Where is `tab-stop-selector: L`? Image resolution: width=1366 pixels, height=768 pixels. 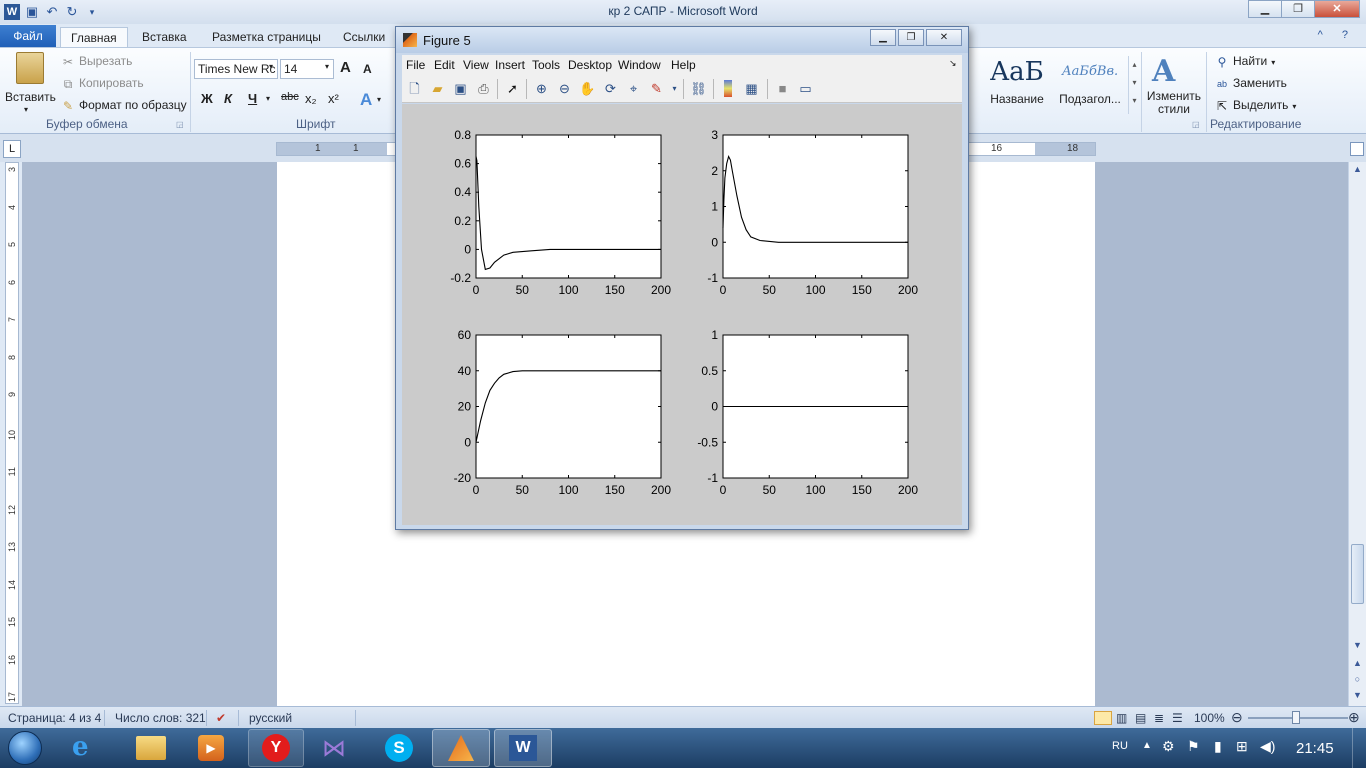 tab-stop-selector: L is located at coordinates (12, 149).